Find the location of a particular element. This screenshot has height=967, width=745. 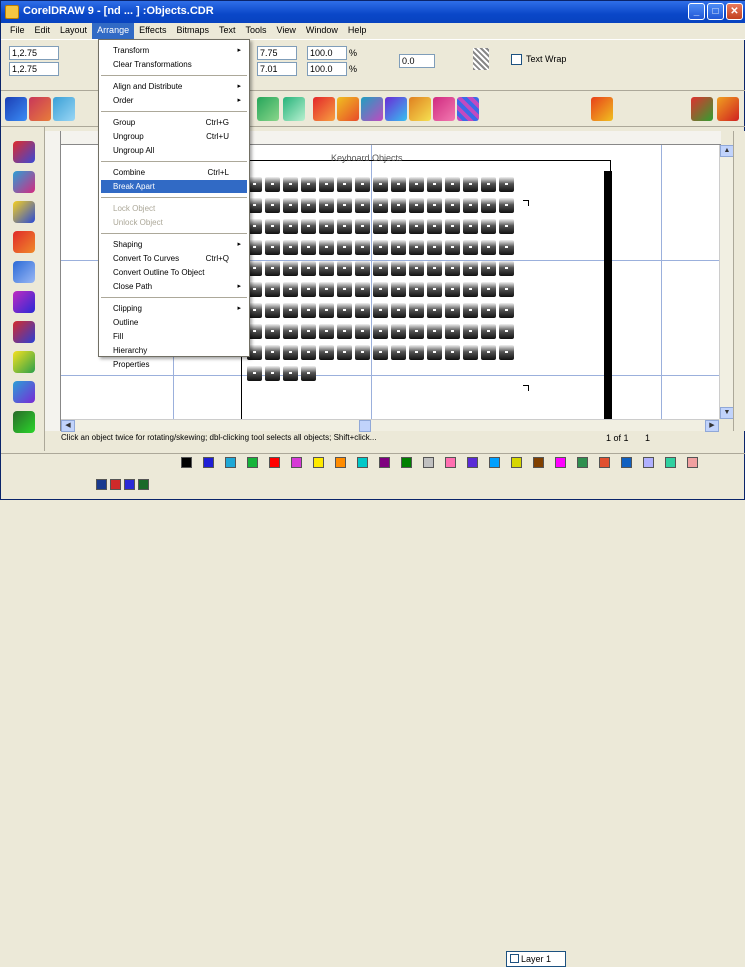

menu-item-clipping: Clipping ▸ is located at coordinates (174, 308).